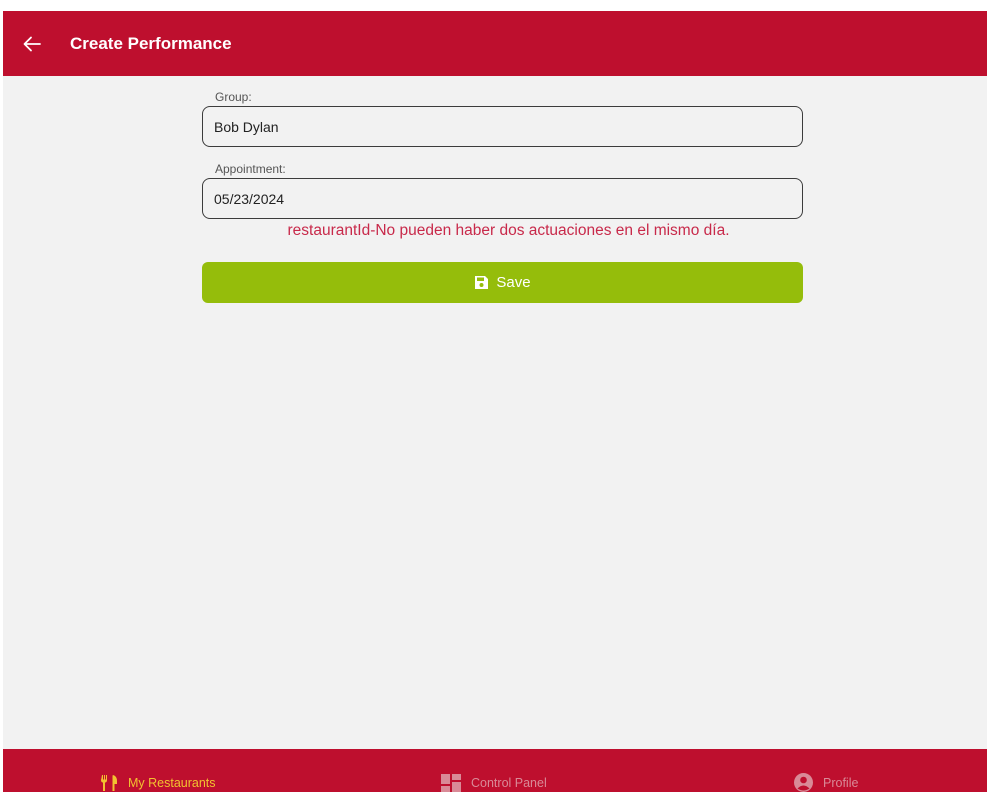 The height and width of the screenshot is (792, 987). What do you see at coordinates (502, 126) in the screenshot?
I see `group-input` at bounding box center [502, 126].